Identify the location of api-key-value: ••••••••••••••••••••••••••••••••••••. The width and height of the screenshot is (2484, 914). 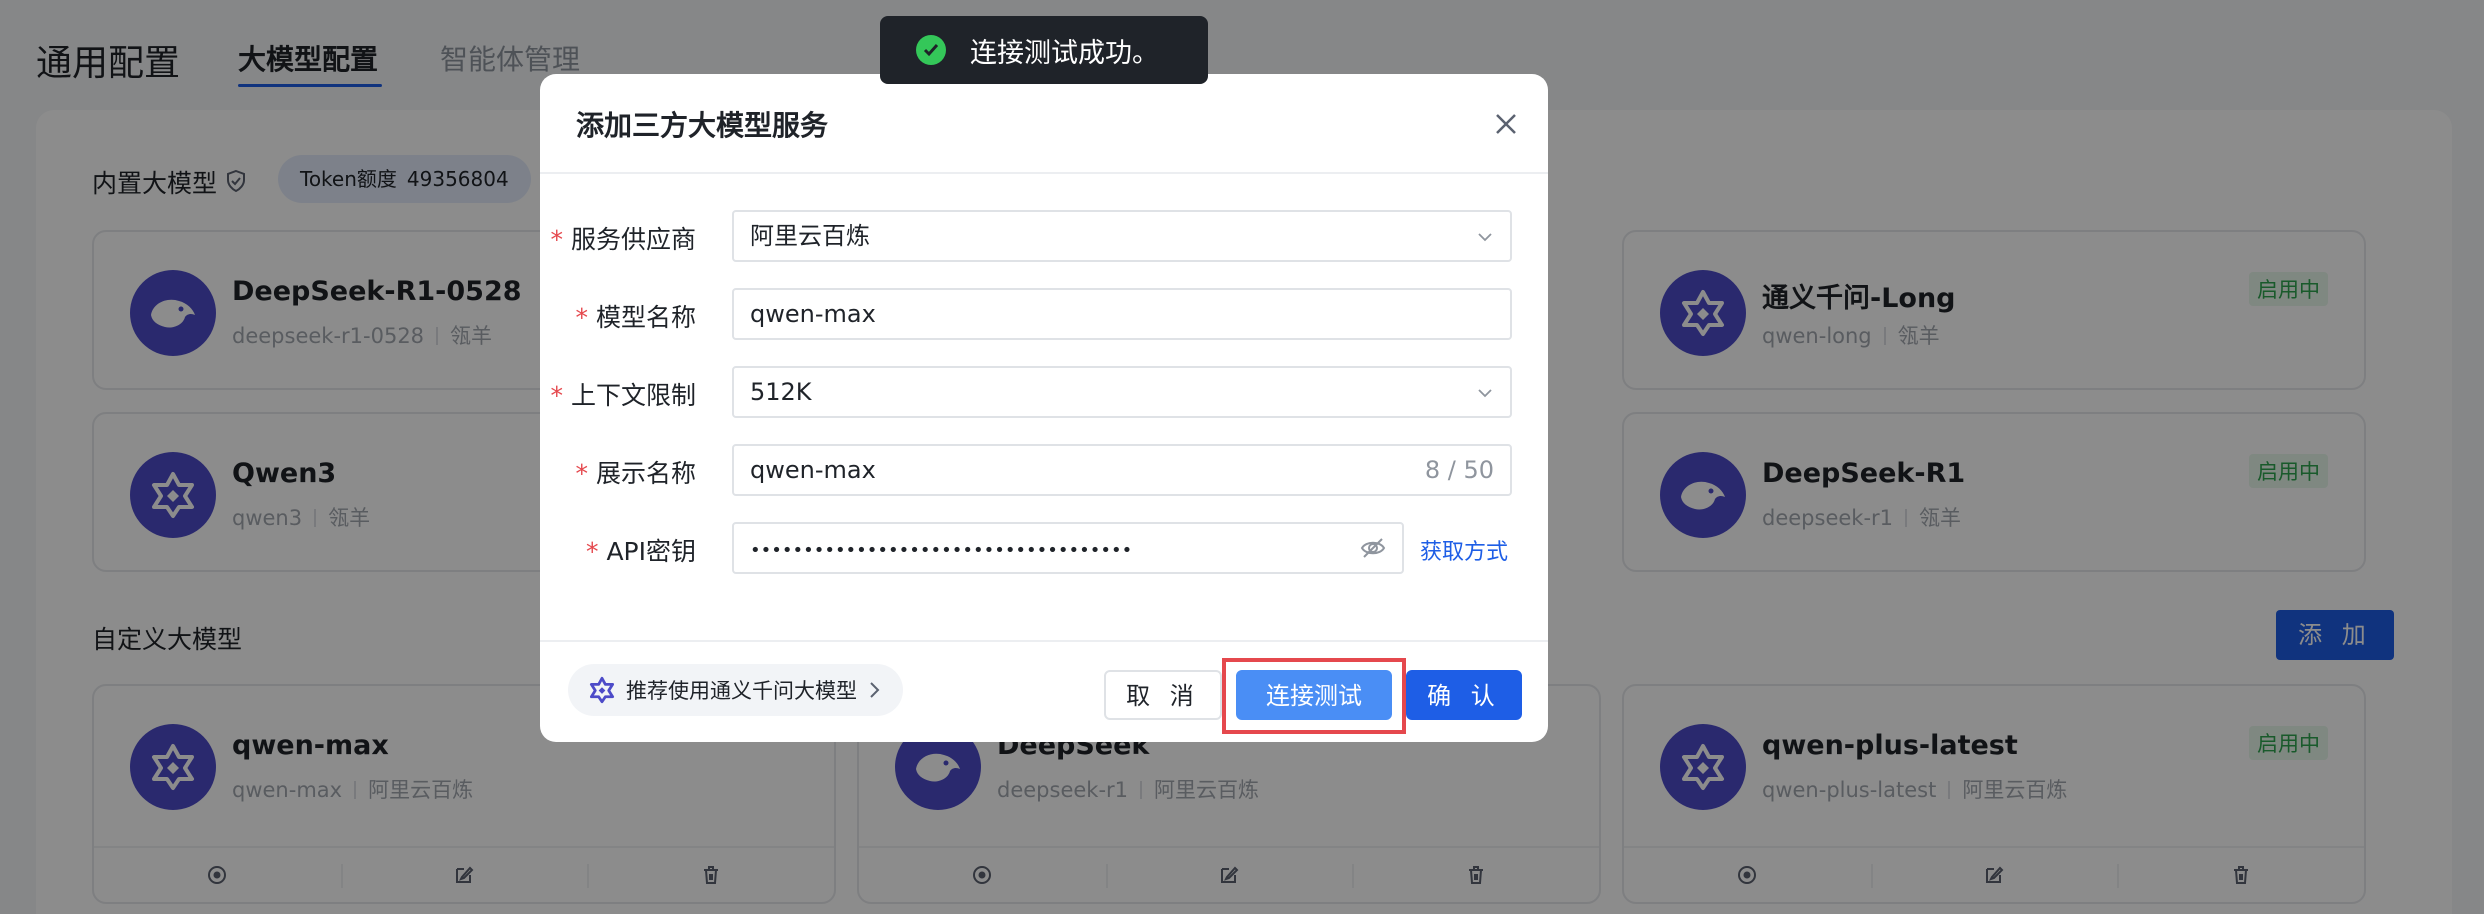
(941, 550).